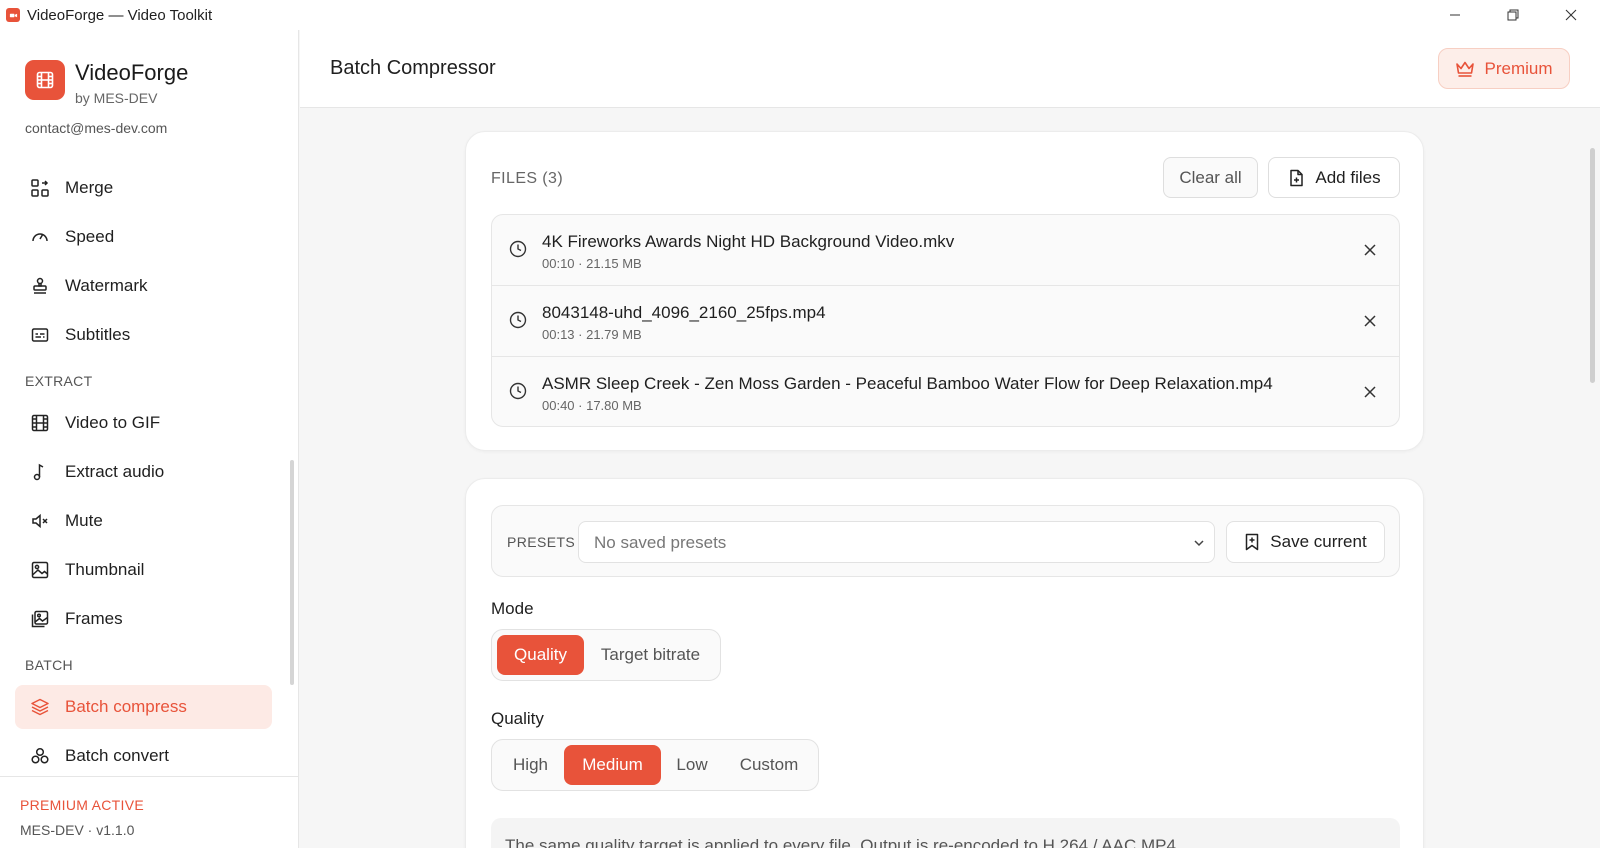 The width and height of the screenshot is (1600, 848). Describe the element at coordinates (800, 15) in the screenshot. I see `title-bar: VideoForge — Video Toolkit` at that location.